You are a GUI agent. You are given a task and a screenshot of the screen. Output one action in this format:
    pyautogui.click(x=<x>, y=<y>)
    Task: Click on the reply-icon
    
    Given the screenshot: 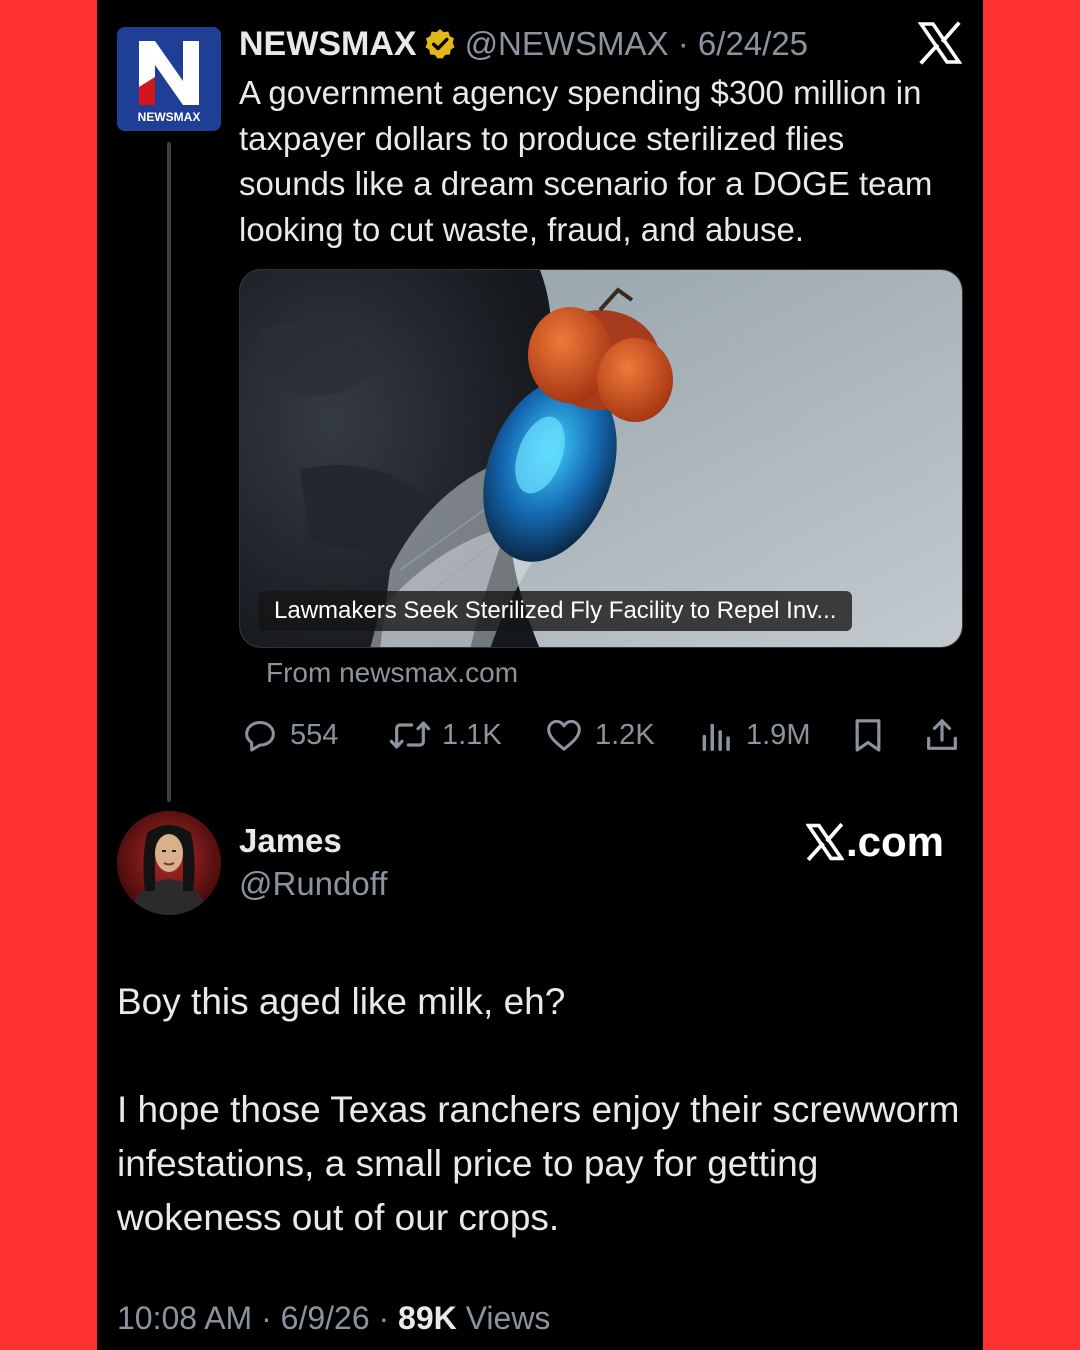 What is the action you would take?
    pyautogui.click(x=260, y=736)
    